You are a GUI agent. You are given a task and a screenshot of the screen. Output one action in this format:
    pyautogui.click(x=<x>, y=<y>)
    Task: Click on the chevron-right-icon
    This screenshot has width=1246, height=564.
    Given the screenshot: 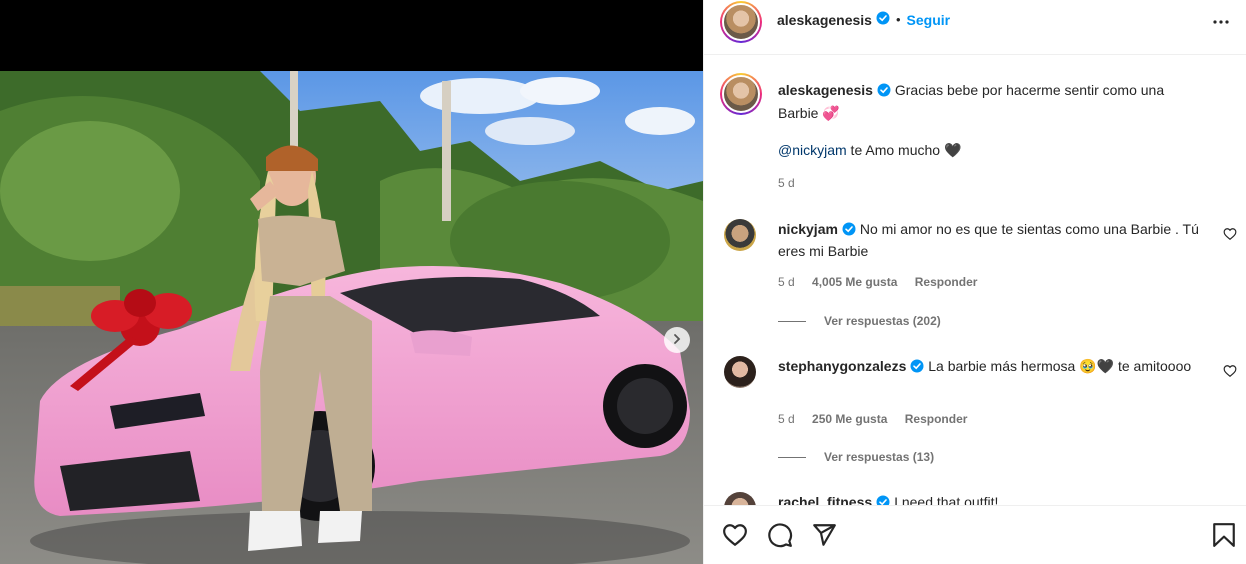 What is the action you would take?
    pyautogui.click(x=677, y=340)
    